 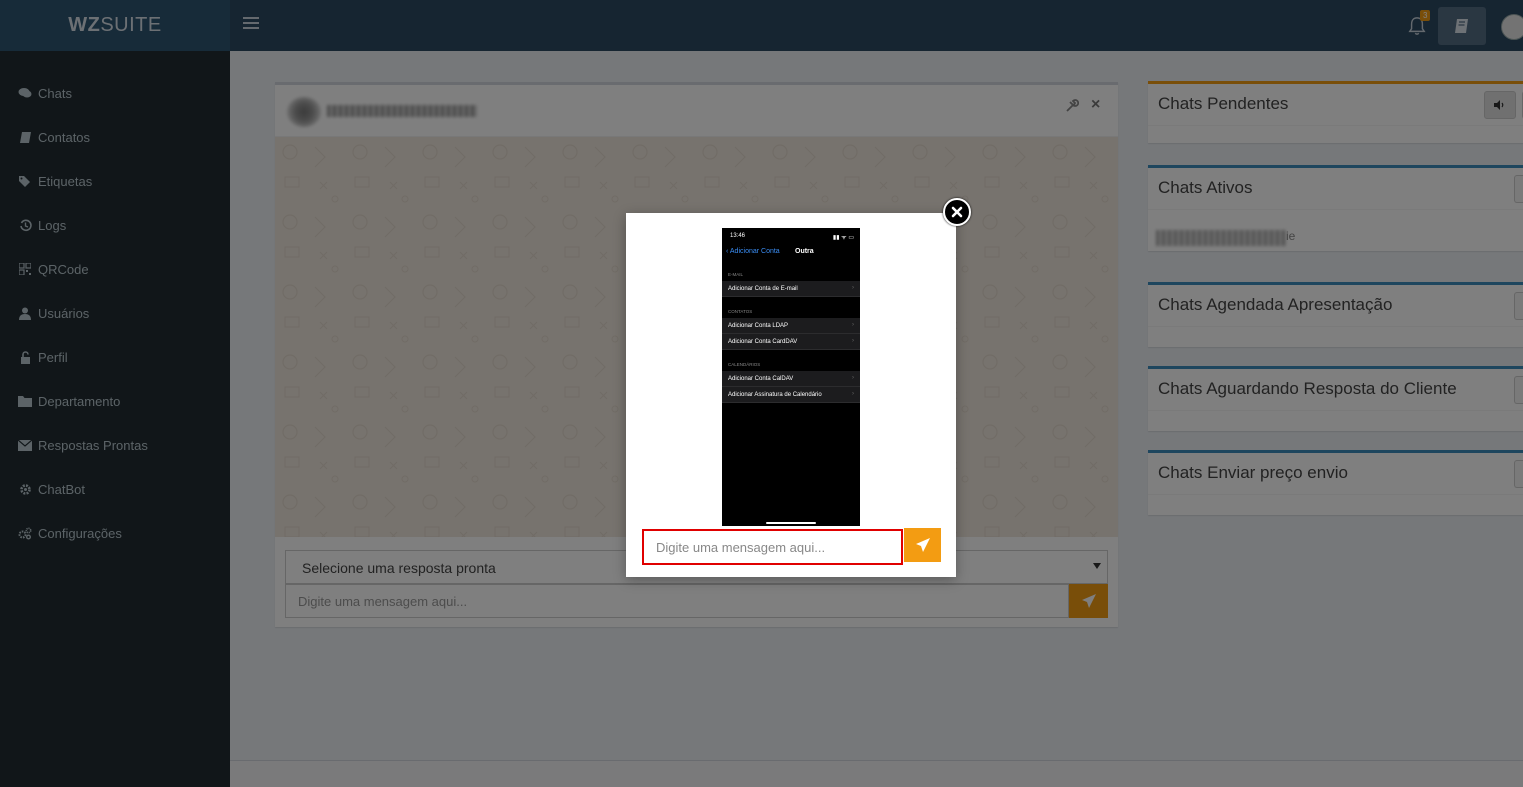 I want to click on modal-send-button, so click(x=922, y=545).